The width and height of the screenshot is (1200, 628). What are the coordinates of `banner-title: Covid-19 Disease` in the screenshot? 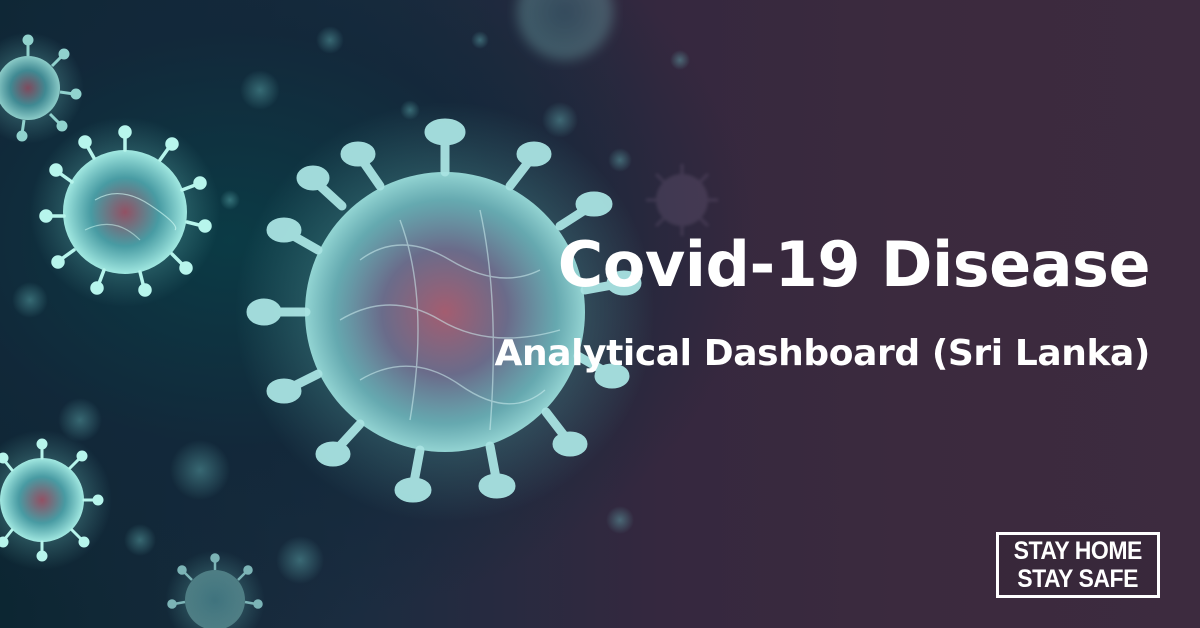 It's located at (854, 264).